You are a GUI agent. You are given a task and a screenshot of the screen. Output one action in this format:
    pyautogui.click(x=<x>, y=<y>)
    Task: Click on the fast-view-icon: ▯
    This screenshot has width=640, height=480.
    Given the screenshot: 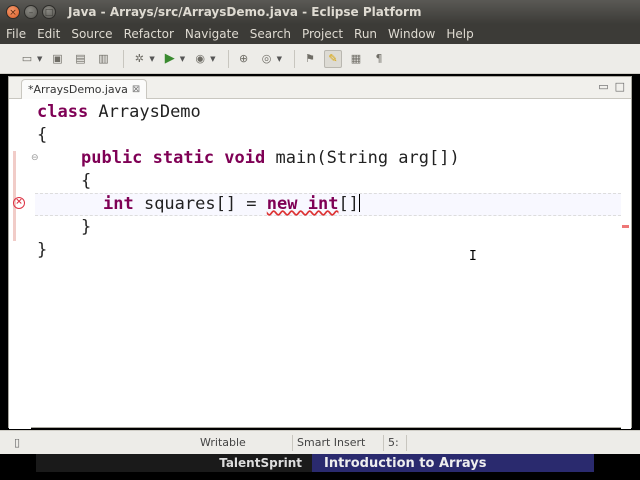 What is the action you would take?
    pyautogui.click(x=23, y=442)
    